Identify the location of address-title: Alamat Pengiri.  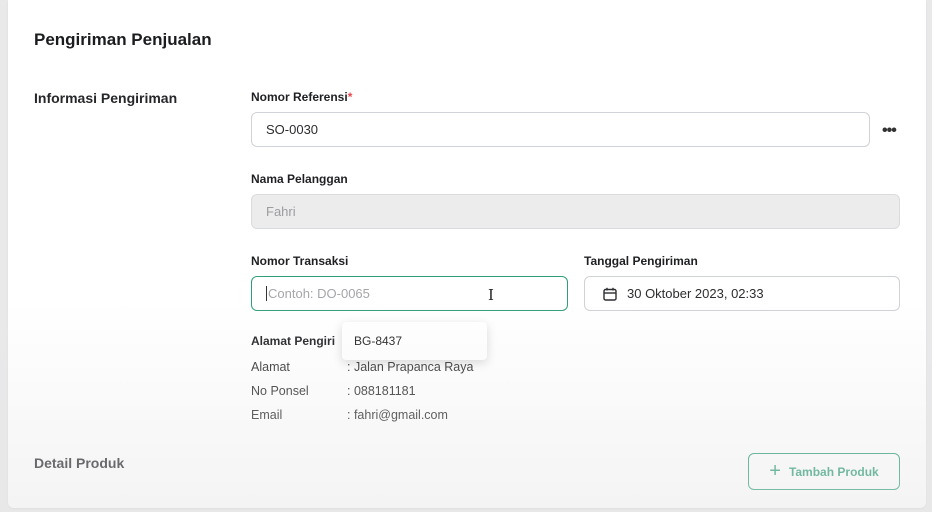
(293, 341).